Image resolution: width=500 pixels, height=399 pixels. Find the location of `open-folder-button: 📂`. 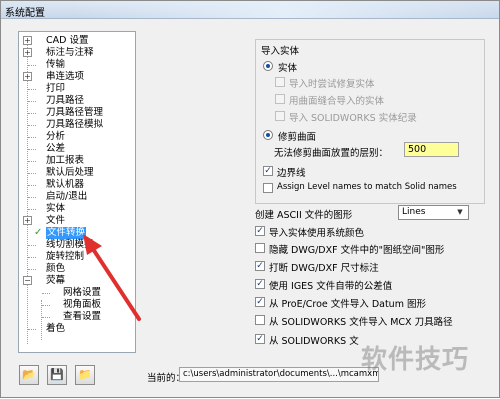

open-folder-button: 📂 is located at coordinates (29, 375).